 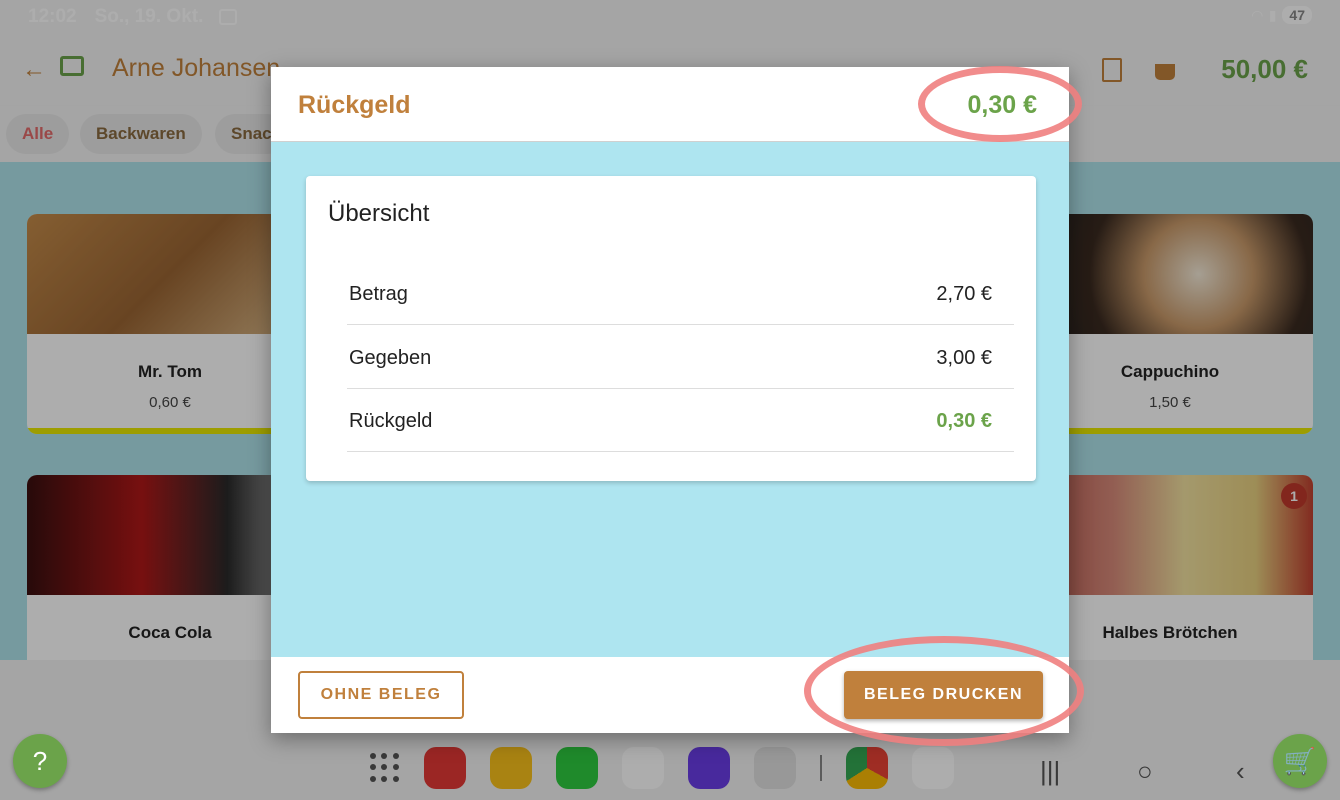 I want to click on row-value: 2,70 €, so click(x=964, y=294).